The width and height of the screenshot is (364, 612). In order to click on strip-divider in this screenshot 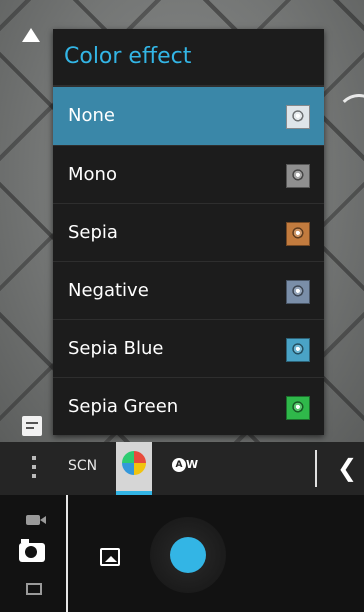, I will do `click(316, 468)`.